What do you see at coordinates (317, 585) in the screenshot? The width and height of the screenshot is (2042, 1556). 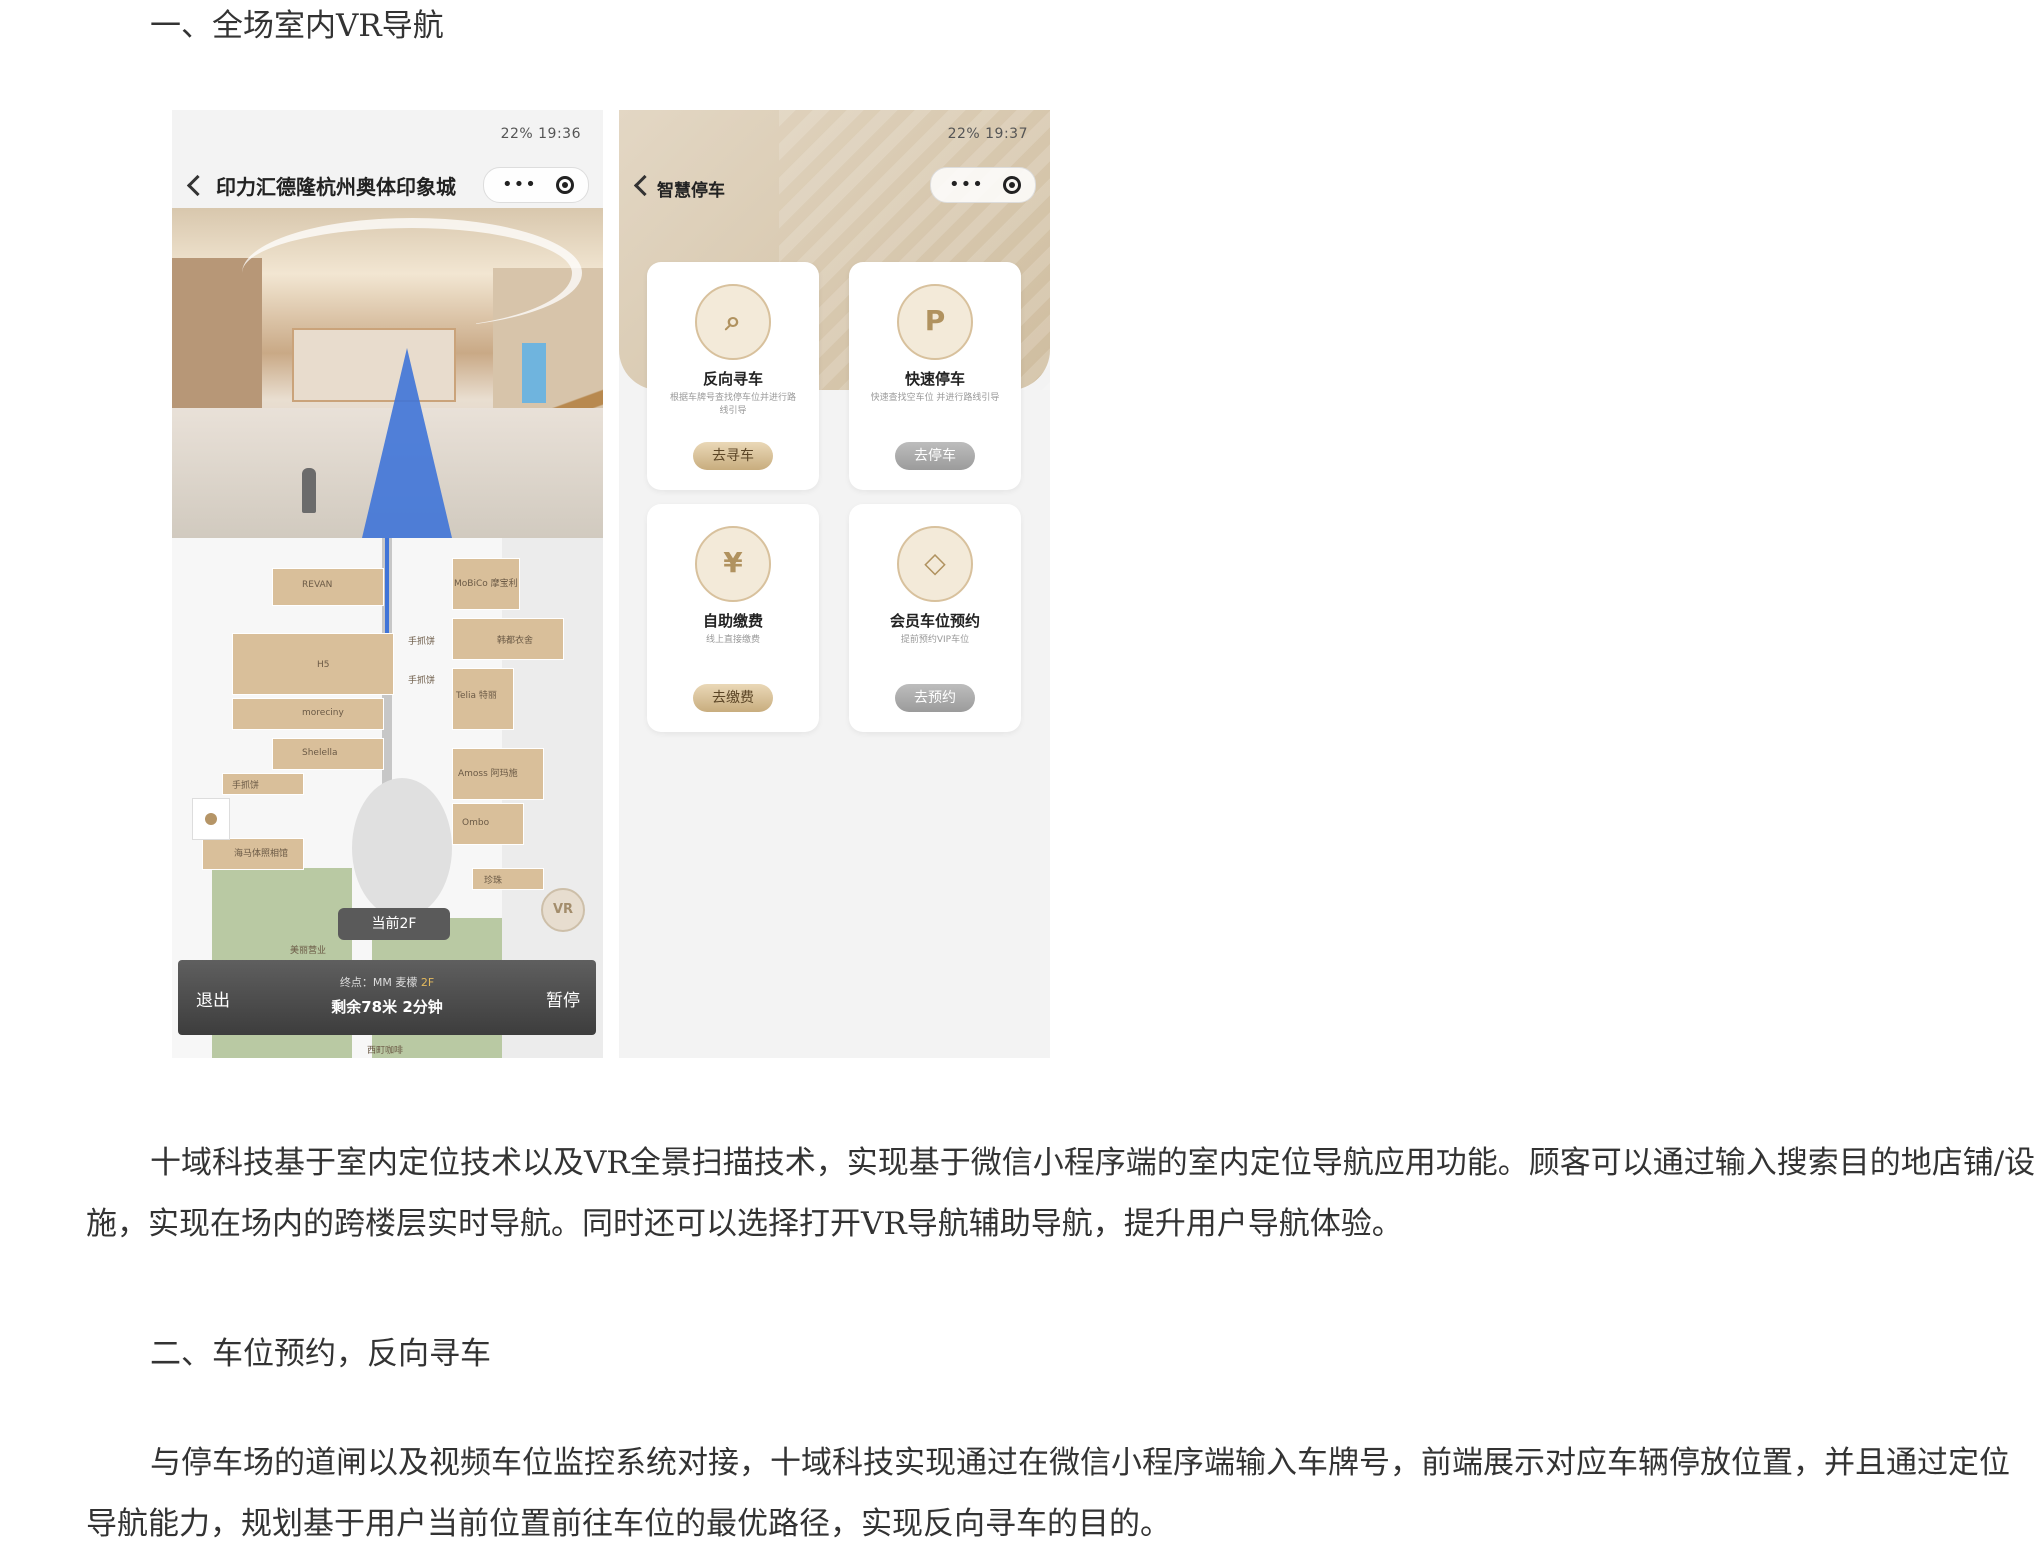 I see `map-store-label: REVAN` at bounding box center [317, 585].